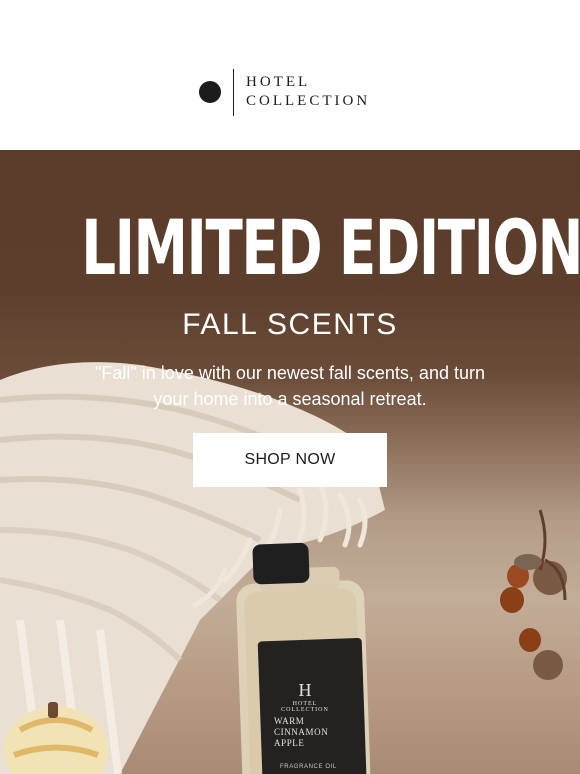  I want to click on bottle-product-type: FRAGRANCE OIL, so click(308, 767).